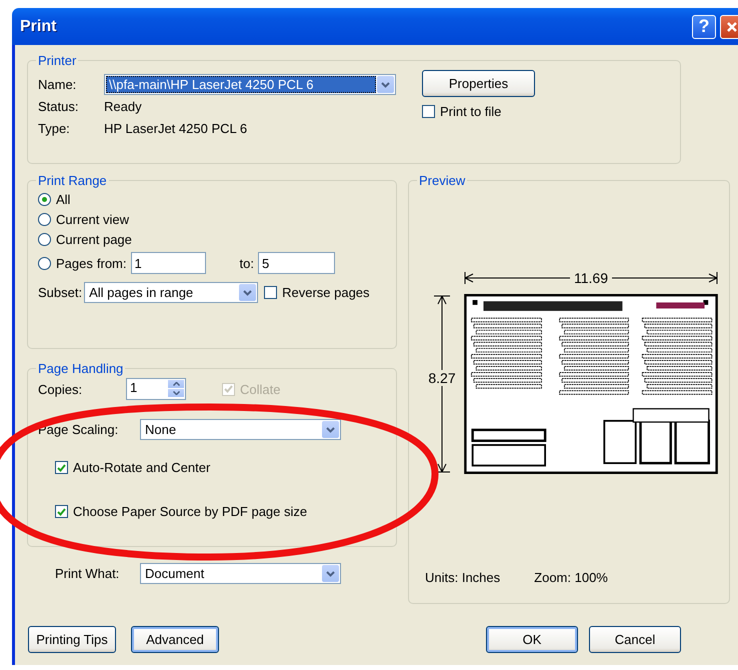  Describe the element at coordinates (478, 83) in the screenshot. I see `properties-button: Properties` at that location.